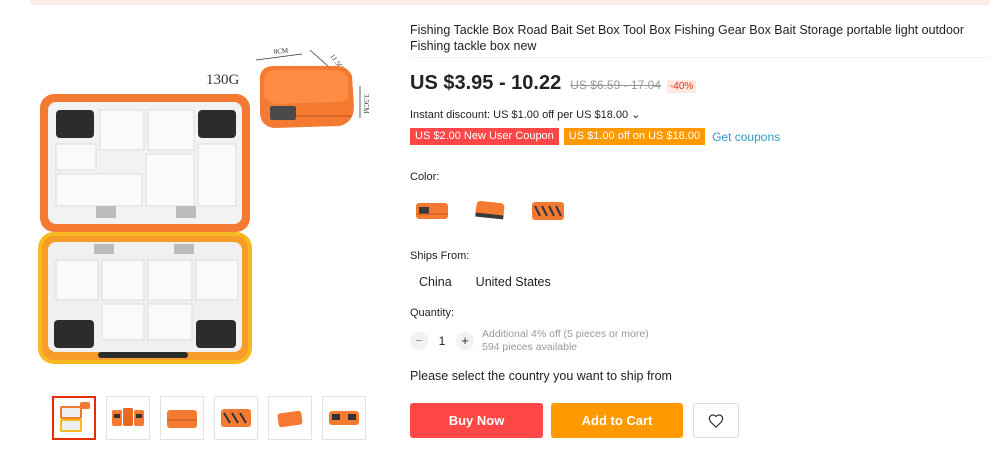 This screenshot has height=452, width=1000. Describe the element at coordinates (746, 137) in the screenshot. I see `get-coupons-link: Get coupons` at that location.